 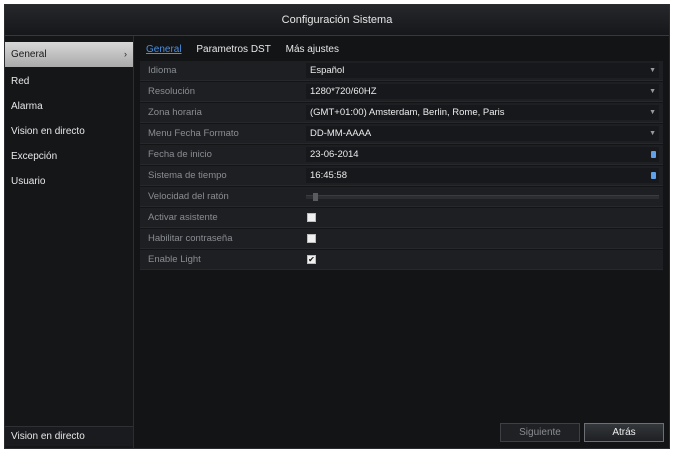 What do you see at coordinates (69, 81) in the screenshot?
I see `sidebar-item-red: Red` at bounding box center [69, 81].